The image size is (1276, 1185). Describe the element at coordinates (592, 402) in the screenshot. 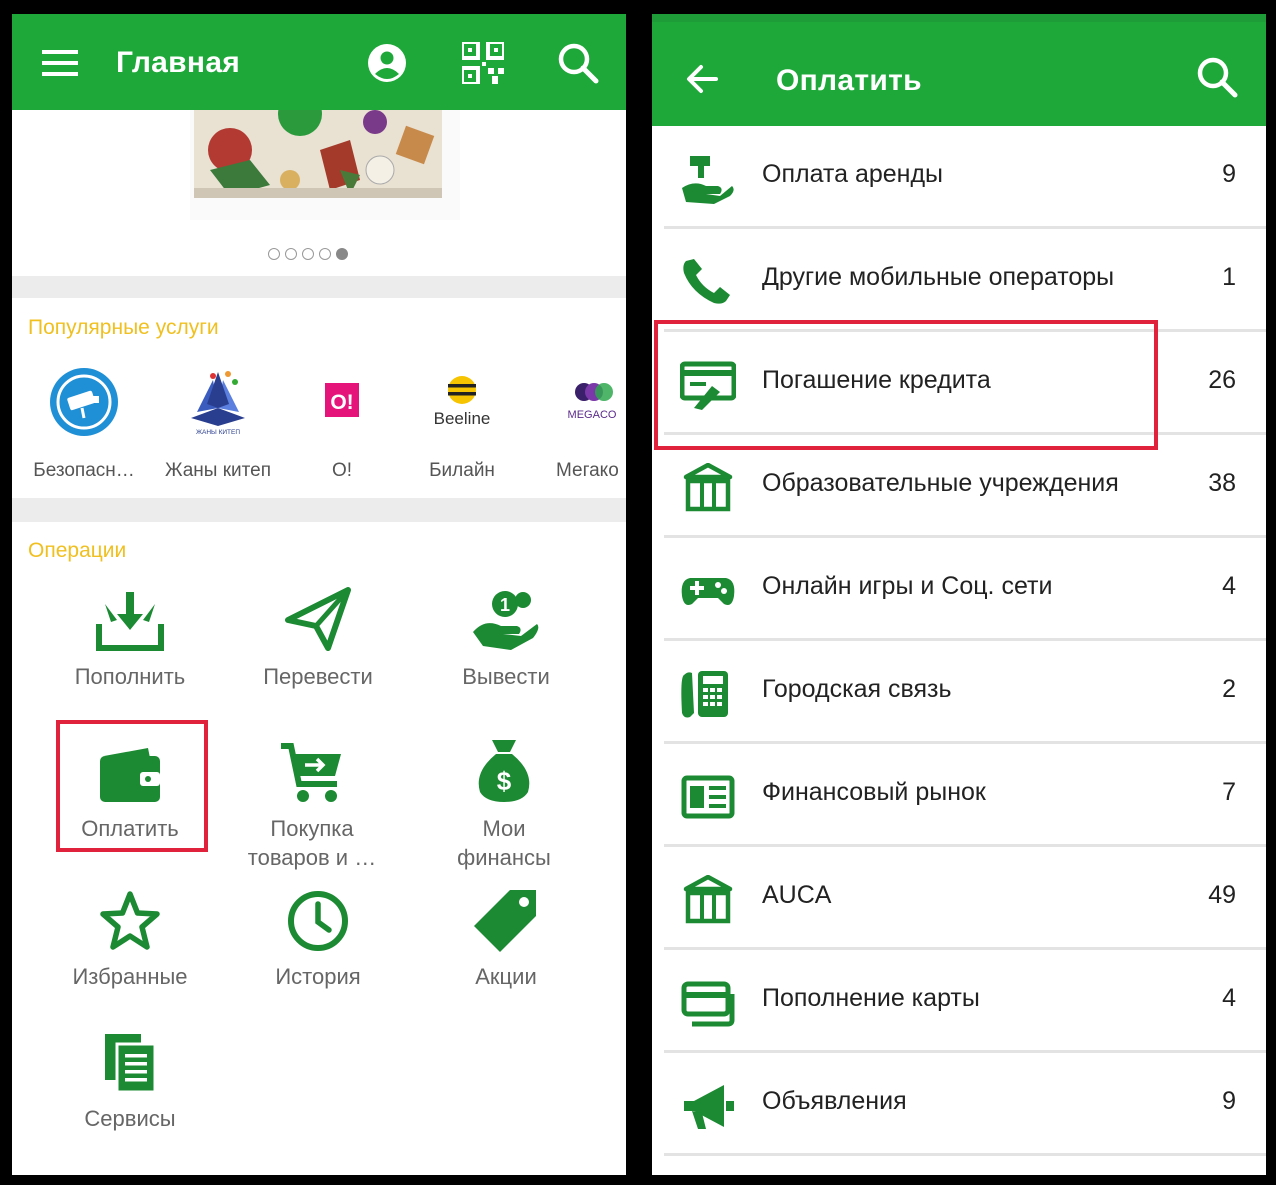

I see `megacom-logo-icon: MEGACO` at that location.